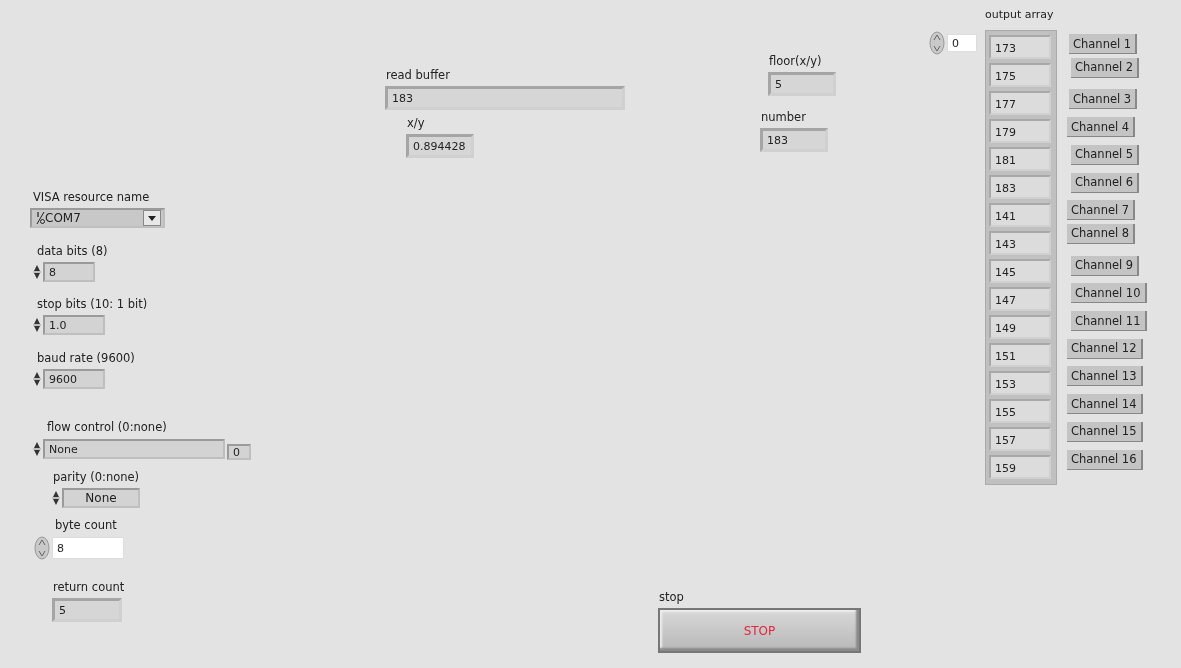 The height and width of the screenshot is (668, 1181). What do you see at coordinates (88, 587) in the screenshot?
I see `control-label: return count` at bounding box center [88, 587].